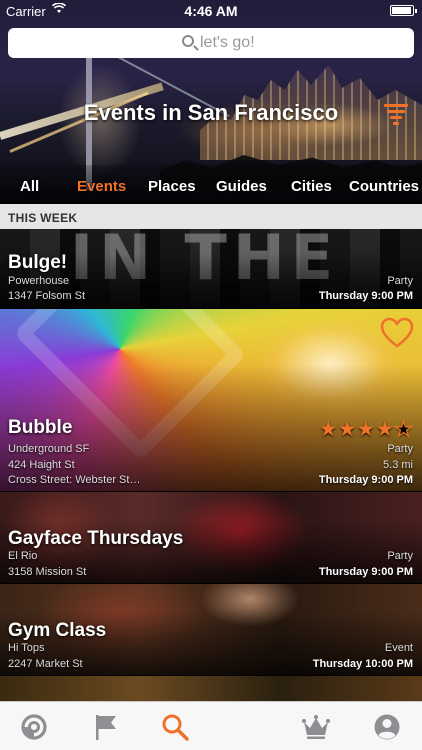 The image size is (422, 750). Describe the element at coordinates (41, 465) in the screenshot. I see `event-address: 424 Haight St` at that location.